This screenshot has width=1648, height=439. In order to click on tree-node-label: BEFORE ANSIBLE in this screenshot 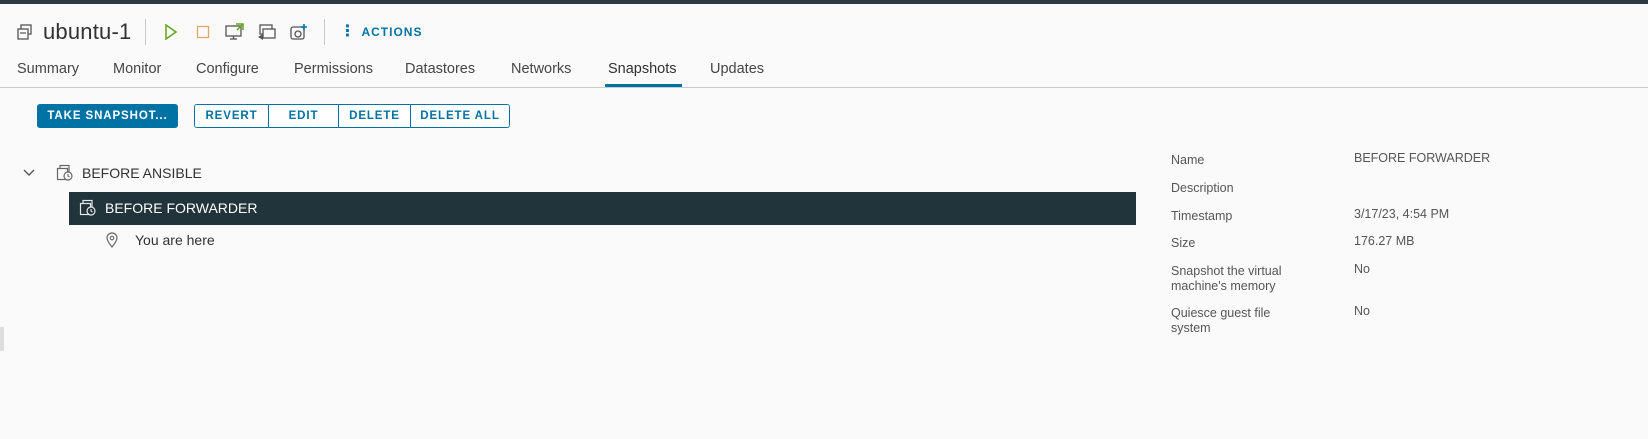, I will do `click(142, 173)`.